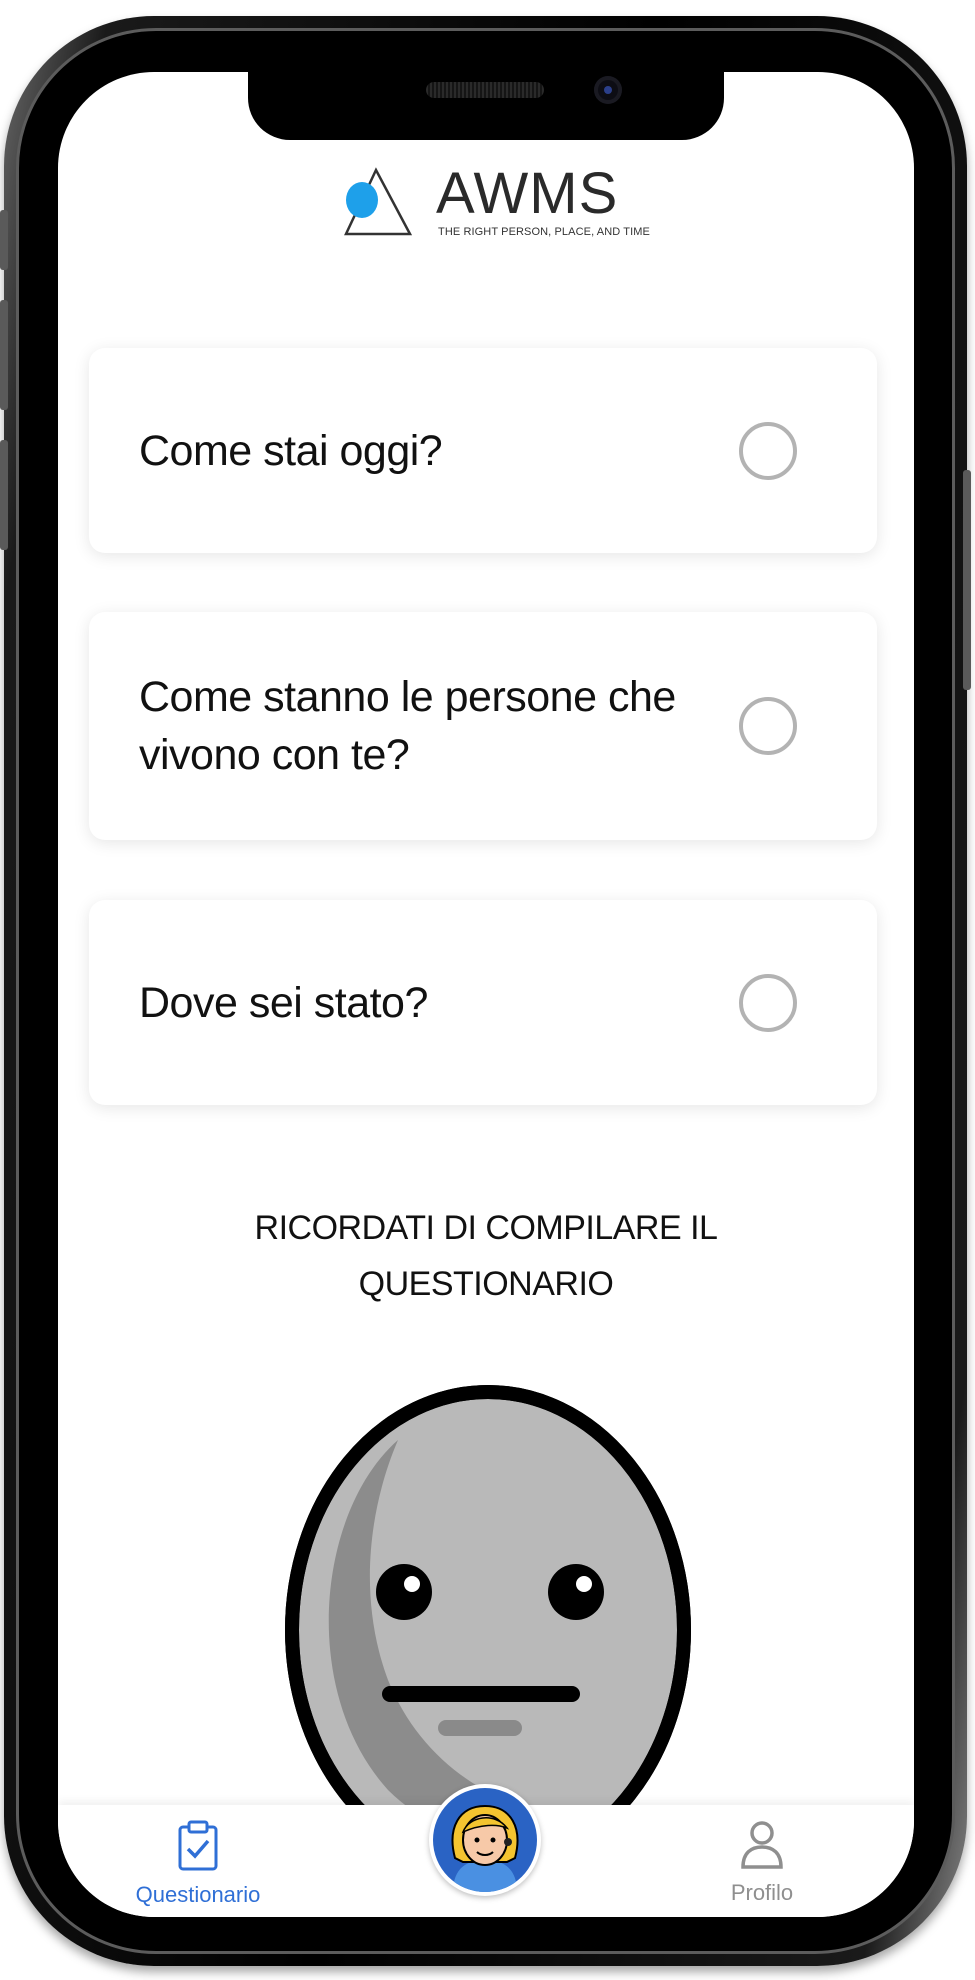  What do you see at coordinates (486, 1284) in the screenshot?
I see `reminder-line-2: QUESTIONARIO` at bounding box center [486, 1284].